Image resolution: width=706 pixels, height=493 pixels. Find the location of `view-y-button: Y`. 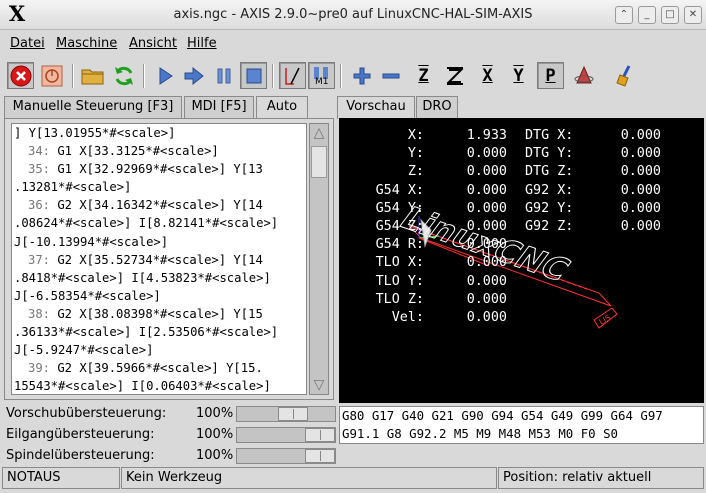

view-y-button: Y is located at coordinates (518, 75).